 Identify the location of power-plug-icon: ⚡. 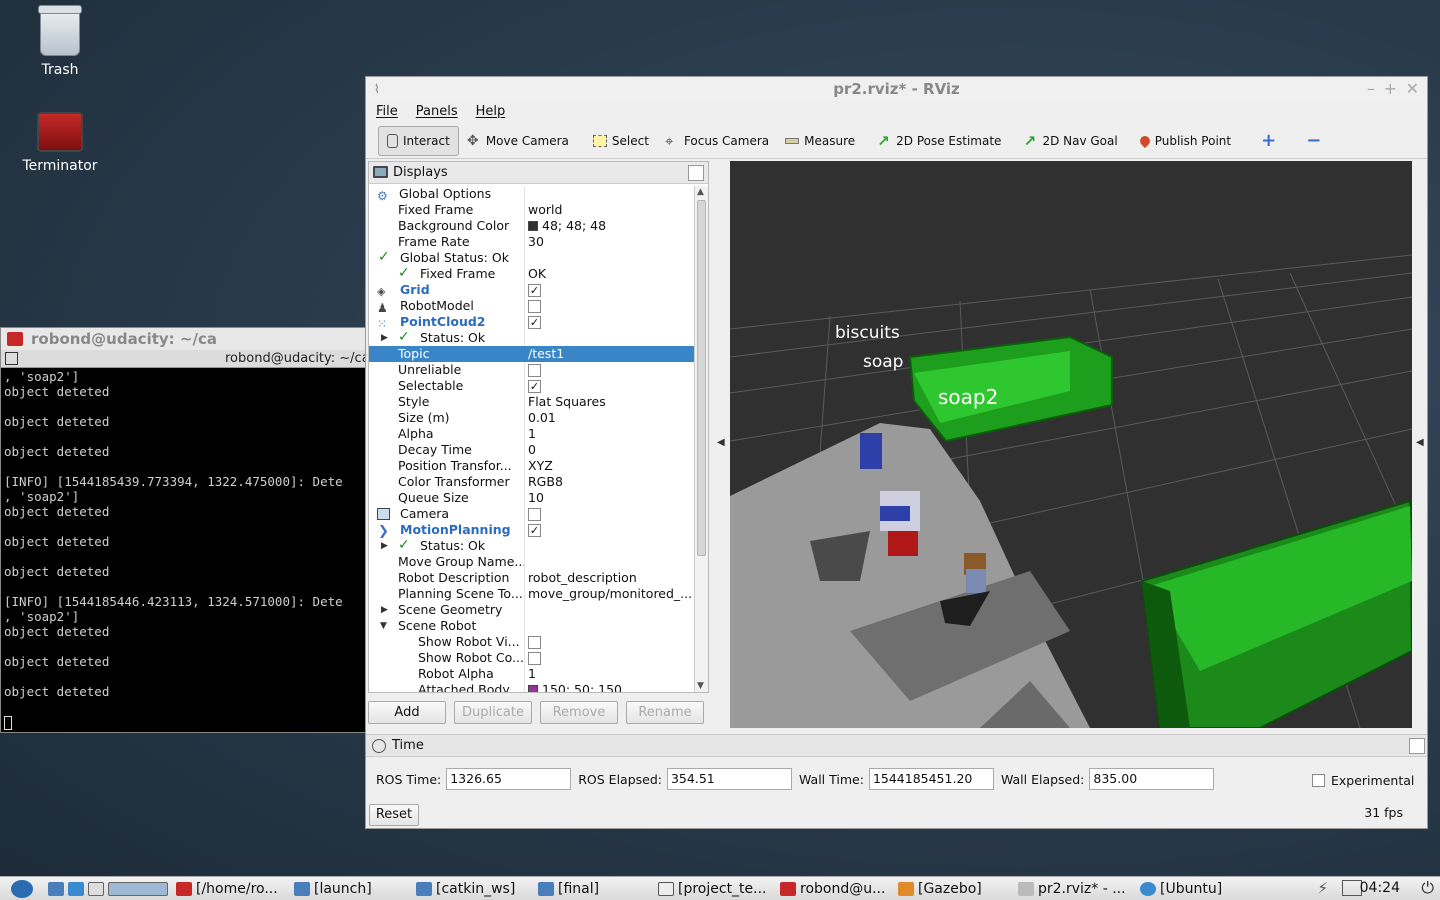
(1322, 888).